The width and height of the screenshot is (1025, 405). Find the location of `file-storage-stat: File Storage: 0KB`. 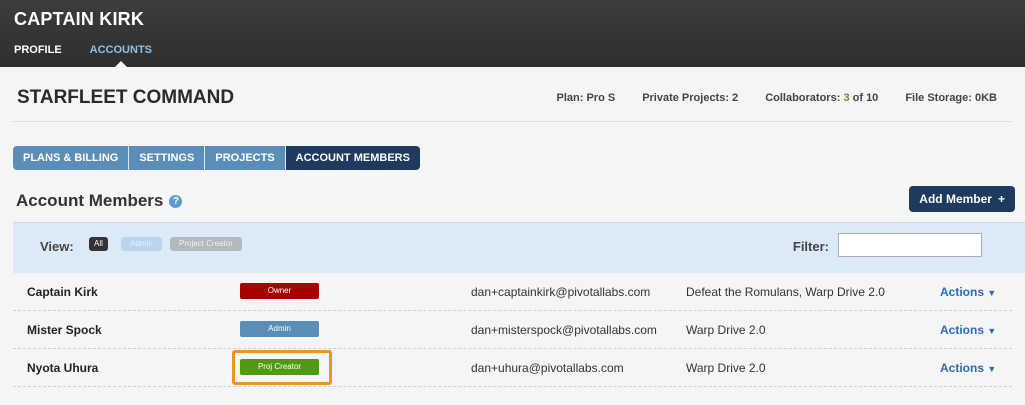

file-storage-stat: File Storage: 0KB is located at coordinates (951, 98).